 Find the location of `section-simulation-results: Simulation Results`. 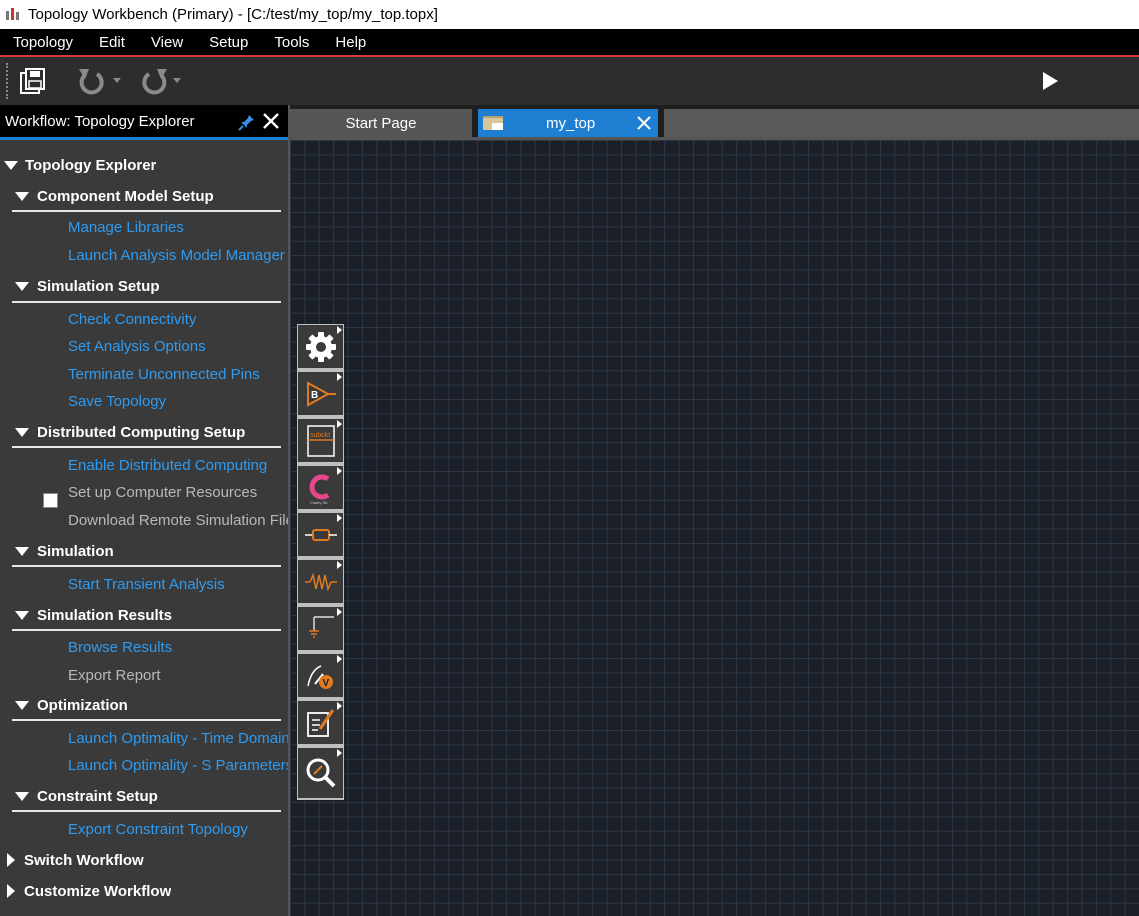

section-simulation-results: Simulation Results is located at coordinates (93, 615).